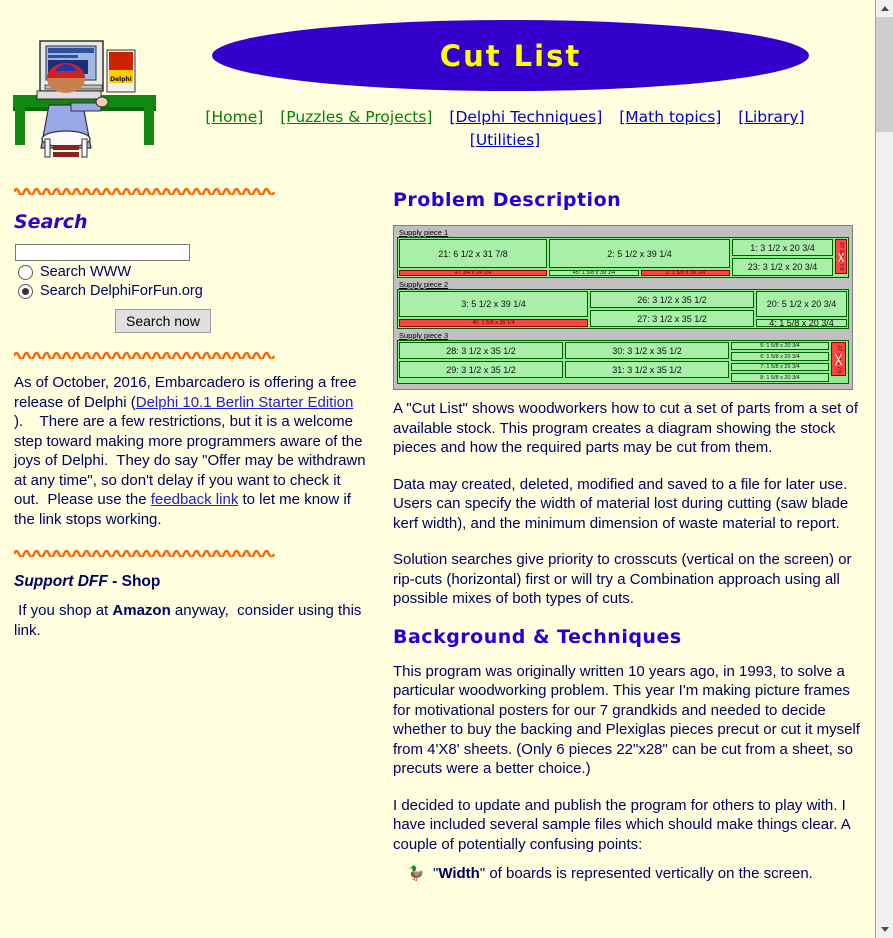 The height and width of the screenshot is (938, 893). I want to click on delphi-starter-link: Delphi 10.1 Berlin Starter Edition, so click(245, 402).